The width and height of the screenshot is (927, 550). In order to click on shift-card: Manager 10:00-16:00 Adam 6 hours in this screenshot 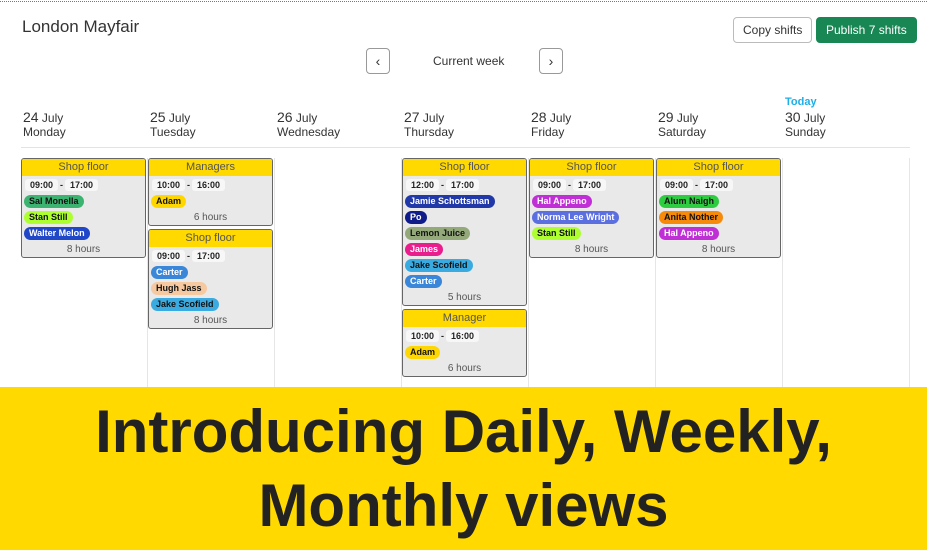, I will do `click(464, 343)`.